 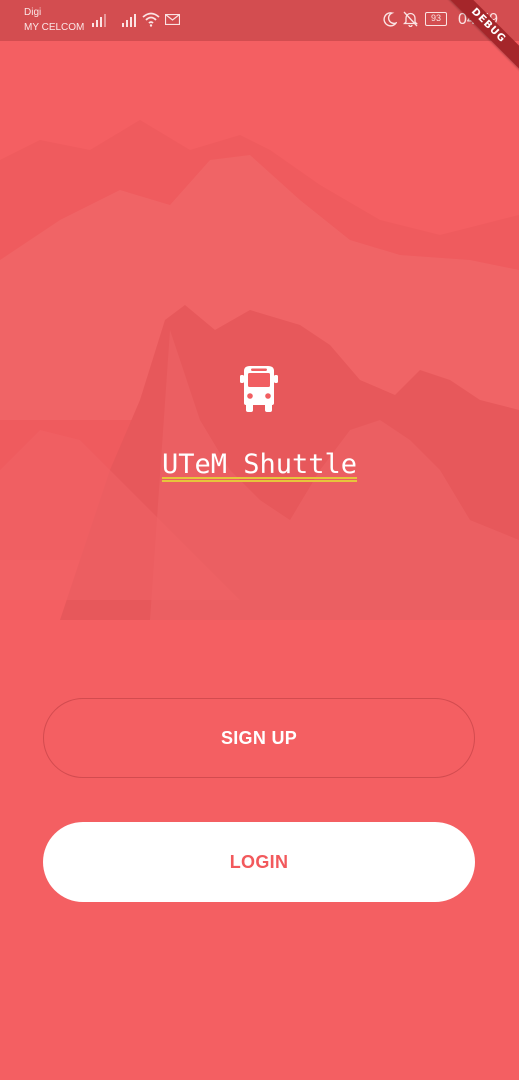 I want to click on app-title-text: UTeM Shuttle, so click(x=259, y=464).